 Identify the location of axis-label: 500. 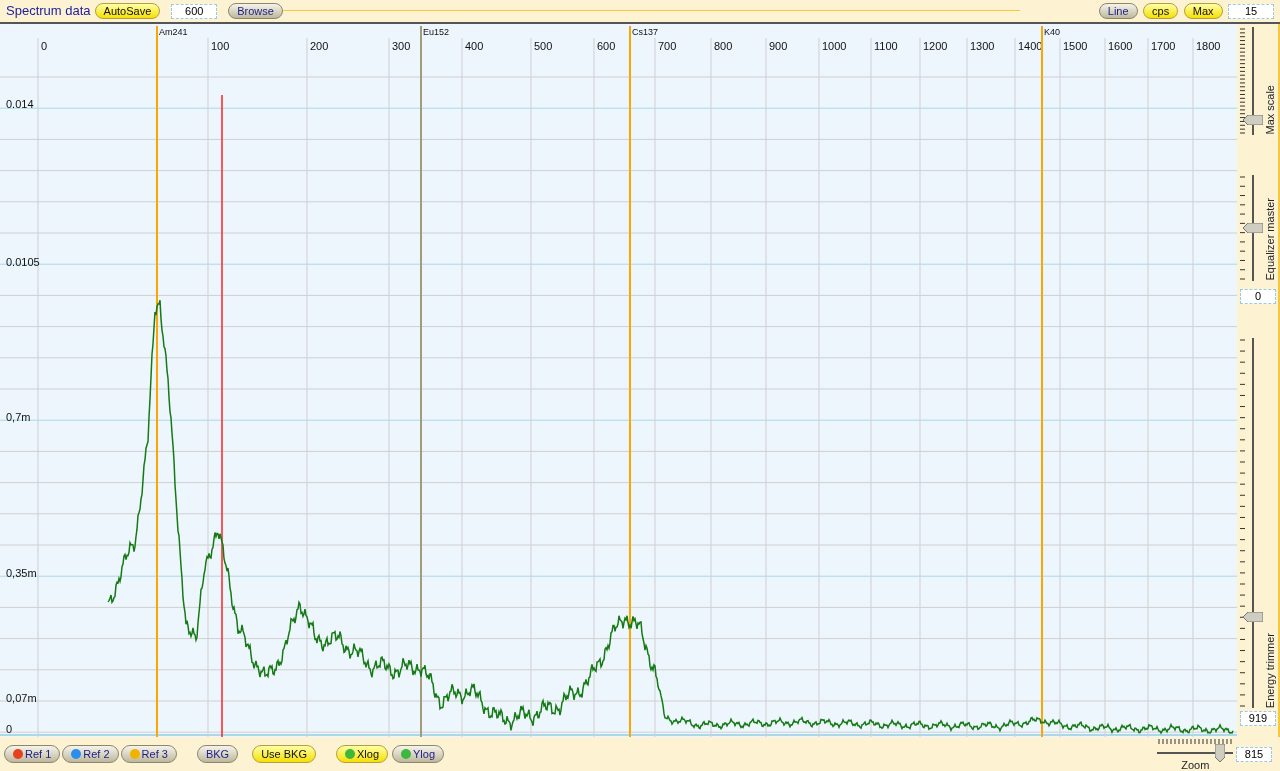
(543, 46).